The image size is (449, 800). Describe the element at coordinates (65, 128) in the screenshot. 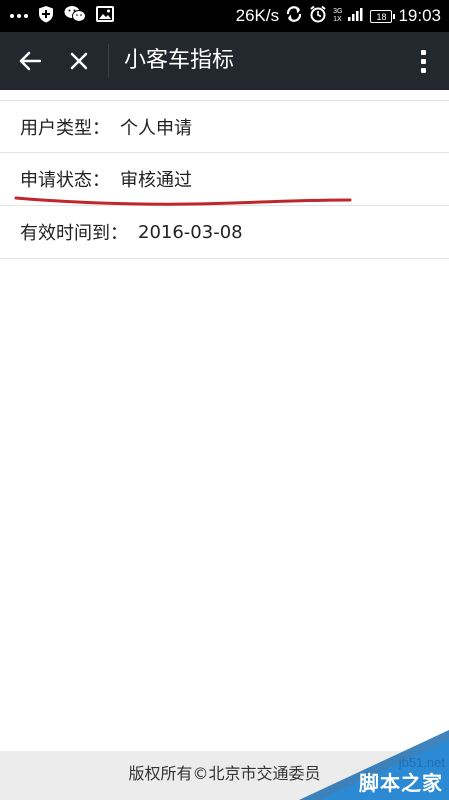

I see `user-type-label: 用户类型：` at that location.